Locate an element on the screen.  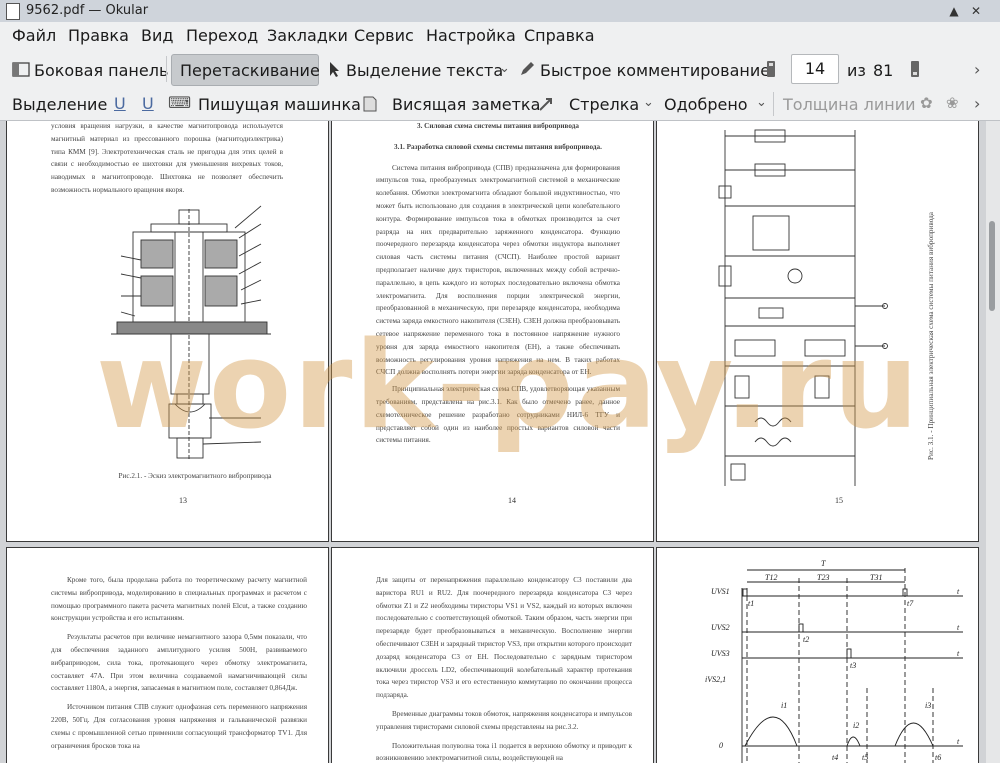
total-pages-label: 81 is located at coordinates (883, 70).